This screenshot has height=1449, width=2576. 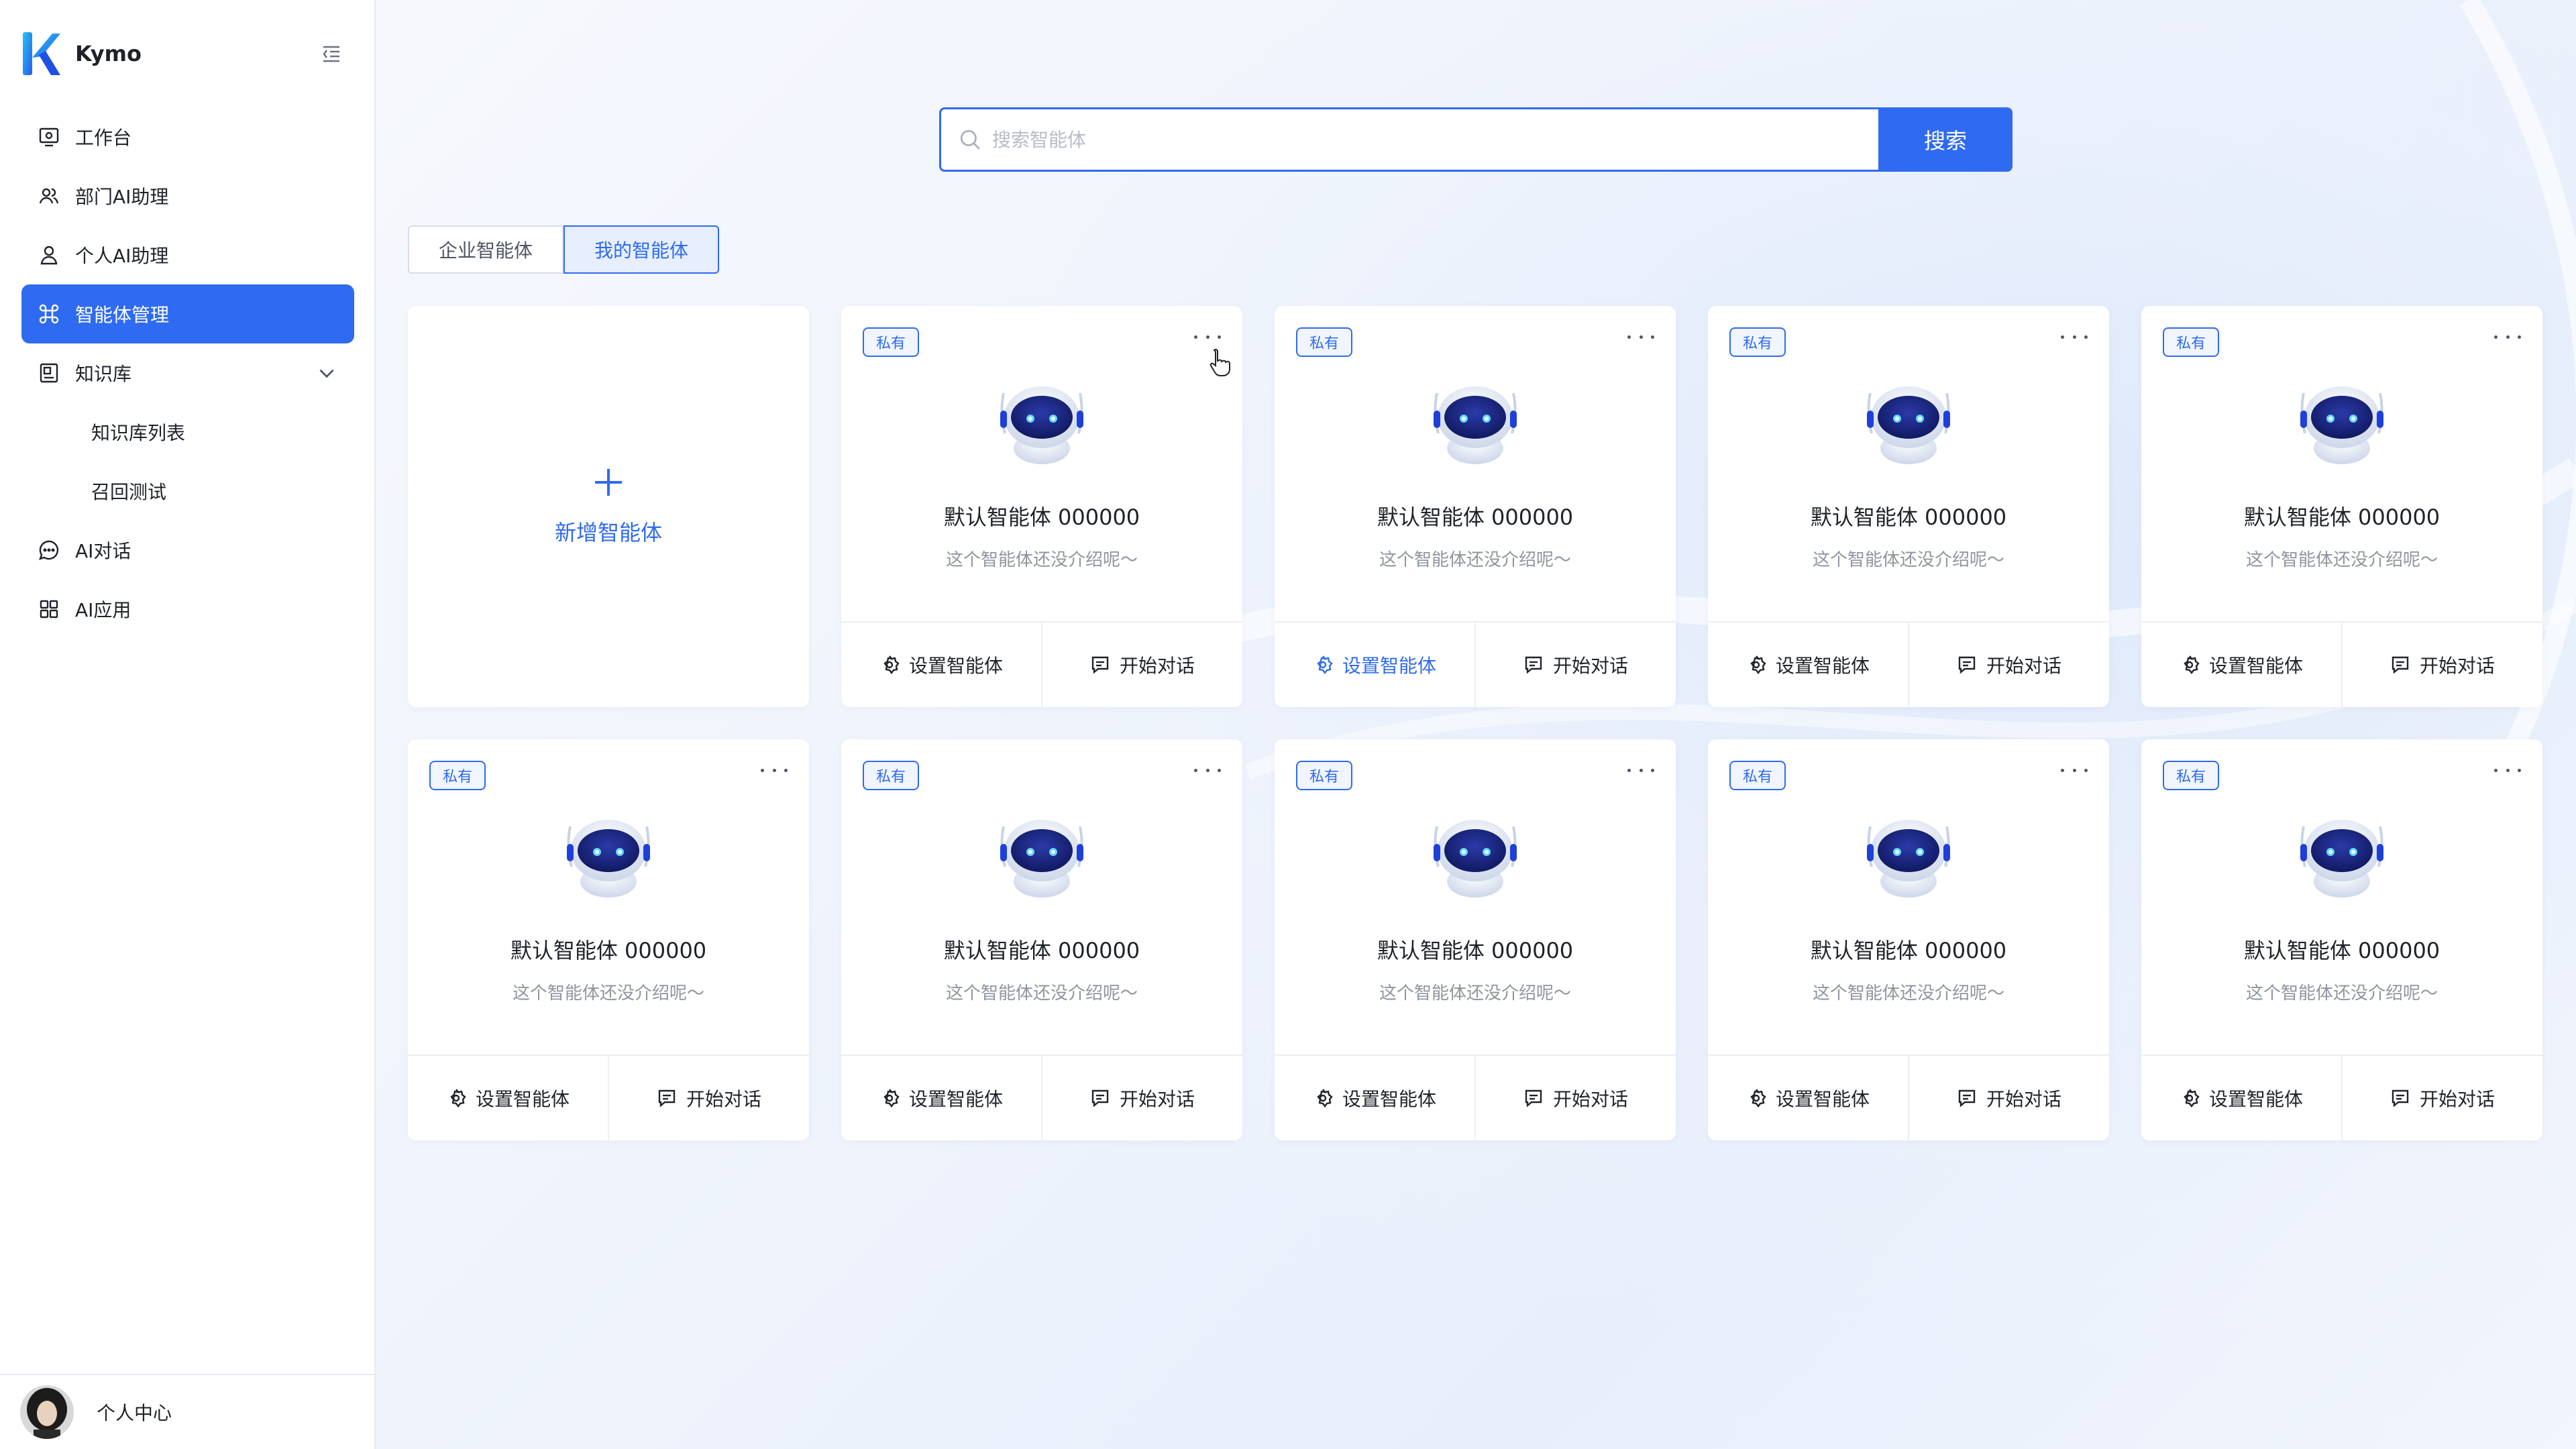 I want to click on sidebar-item-workbench: 工作台, so click(x=187, y=136).